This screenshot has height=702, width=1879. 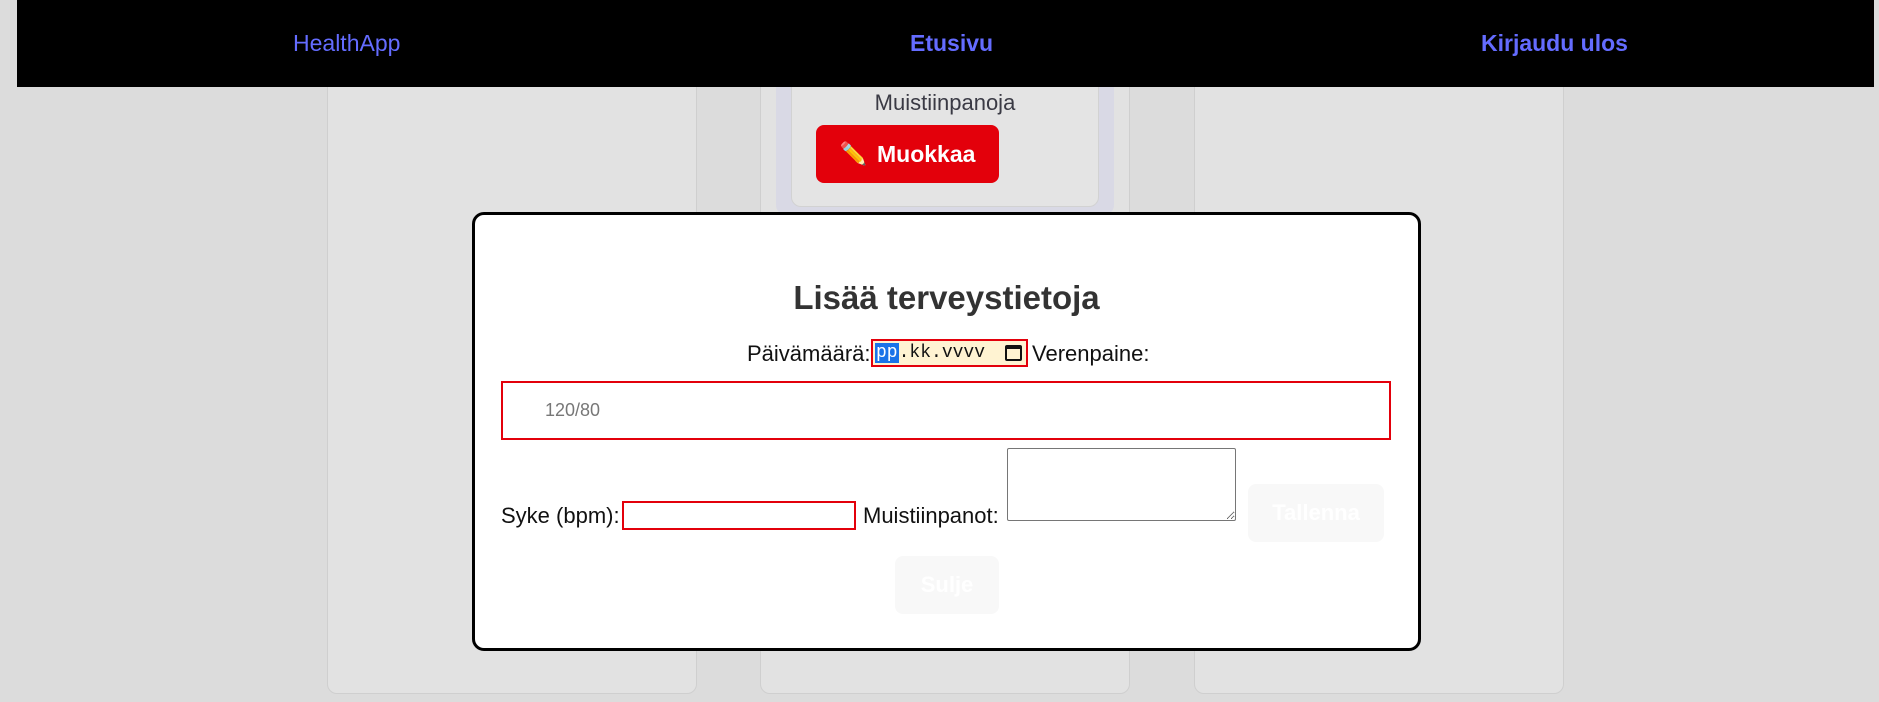 I want to click on pencil-icon: ✏️, so click(x=853, y=153).